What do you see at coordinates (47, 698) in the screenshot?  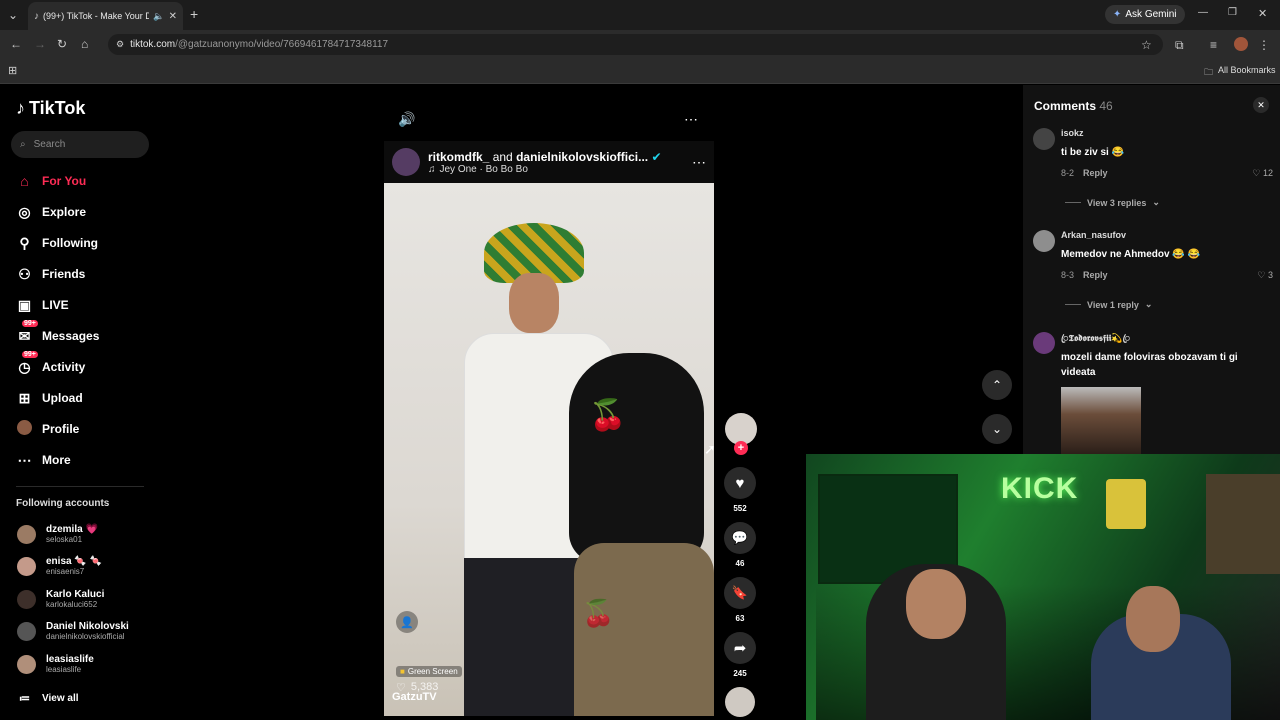 I see `view-all-link: ≔ View all` at bounding box center [47, 698].